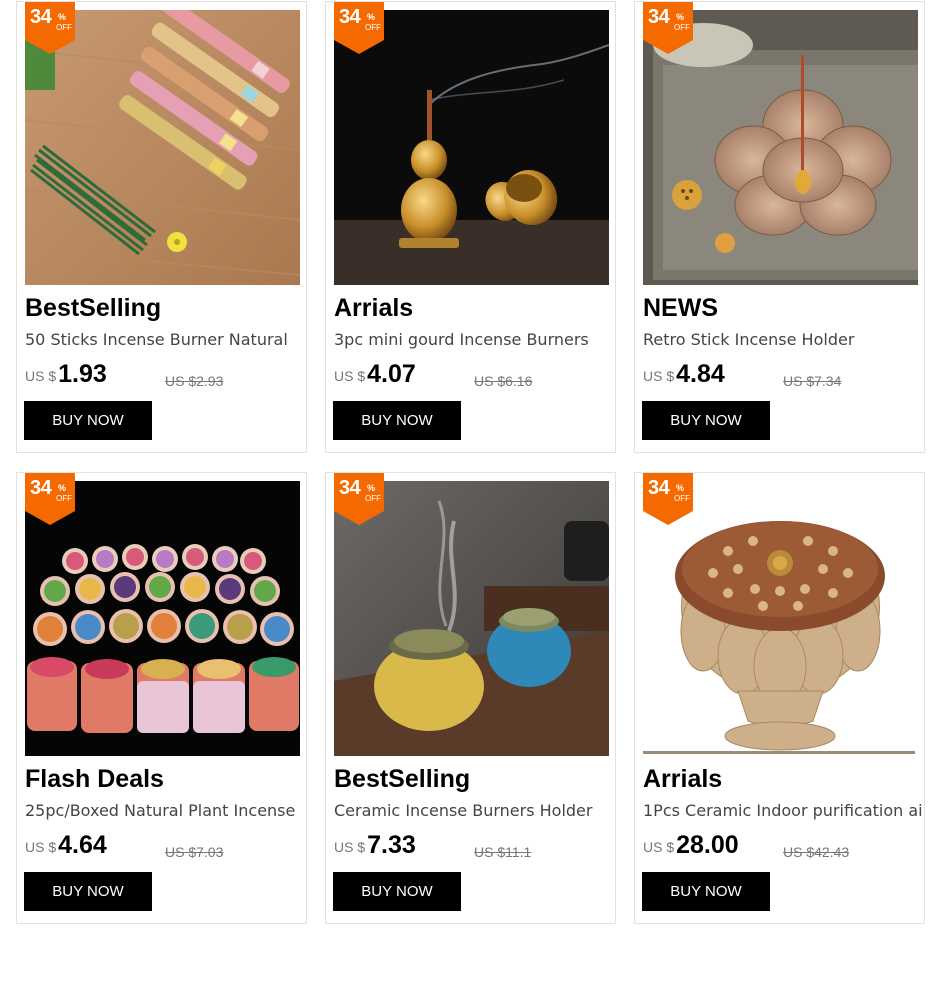 The height and width of the screenshot is (985, 943). What do you see at coordinates (783, 810) in the screenshot?
I see `product-name: 1Pcs Ceramic Indoor purification air` at bounding box center [783, 810].